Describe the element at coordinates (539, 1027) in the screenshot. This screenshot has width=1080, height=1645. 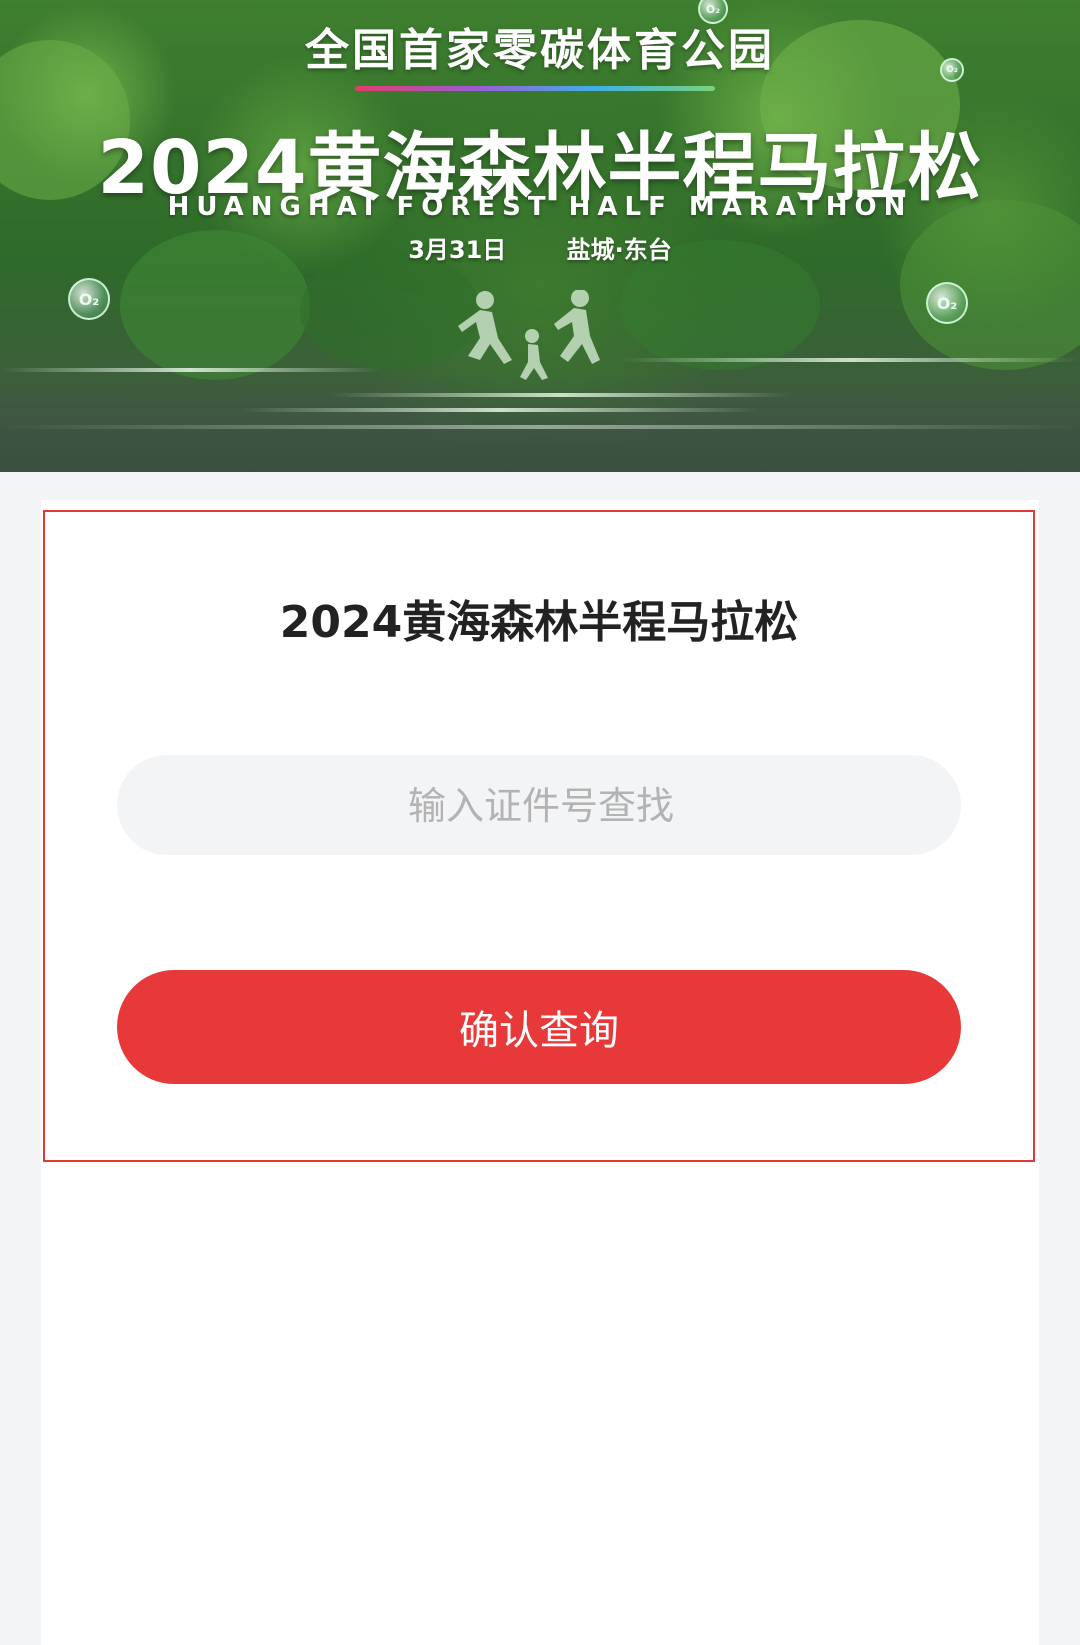
I see `confirm-query-button: 确认查询` at that location.